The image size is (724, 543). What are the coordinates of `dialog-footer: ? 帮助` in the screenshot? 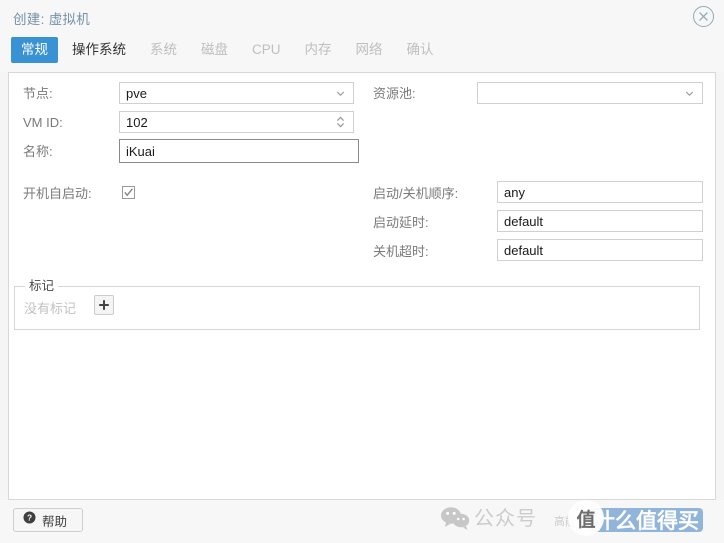 It's located at (362, 521).